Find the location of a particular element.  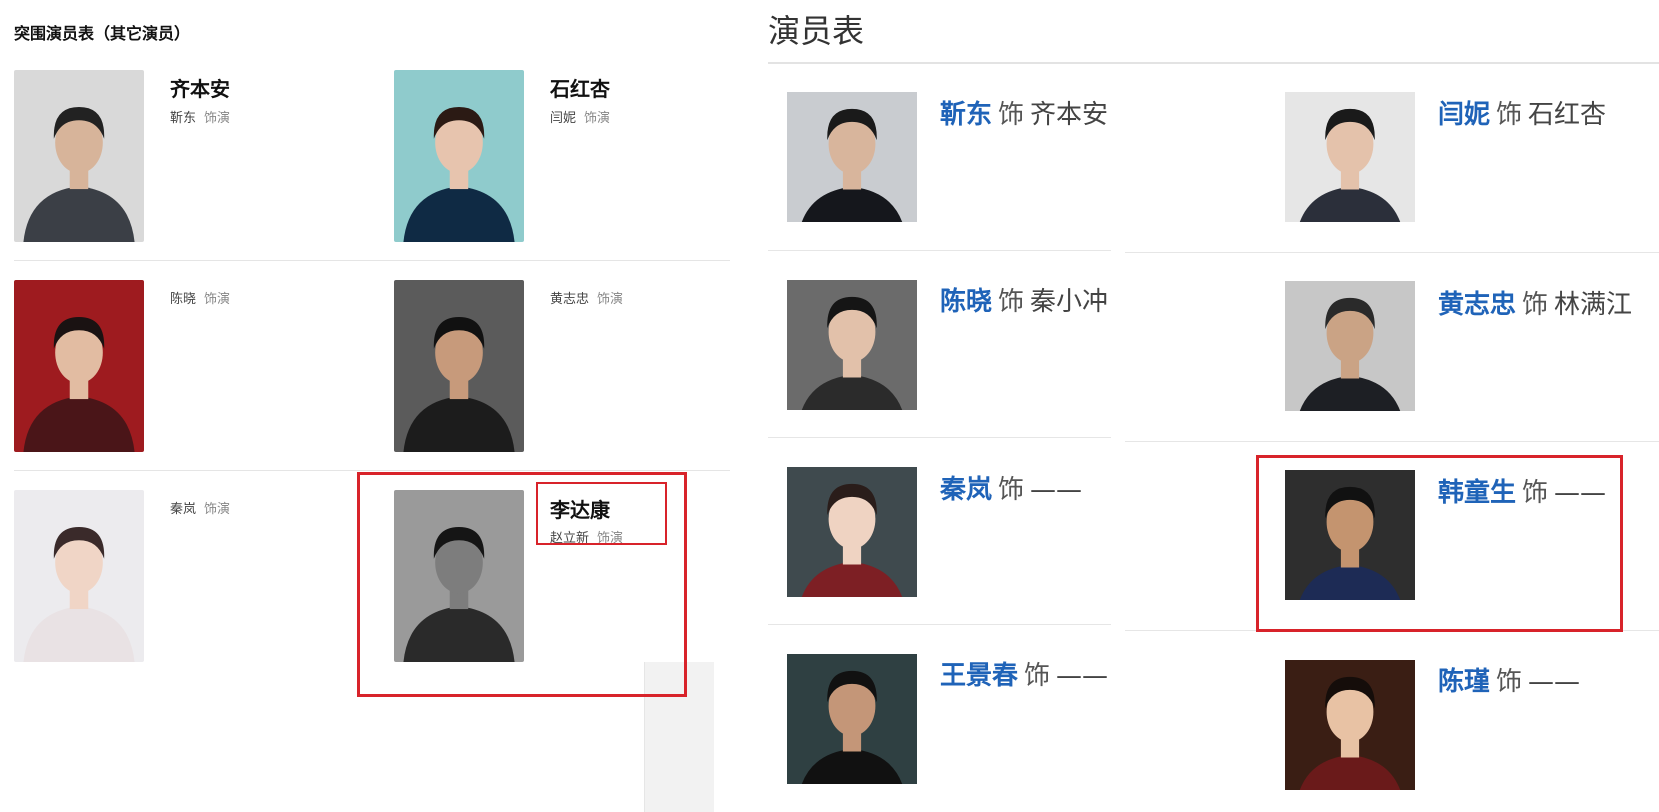

actor-name-link: 王景春 is located at coordinates (979, 676).